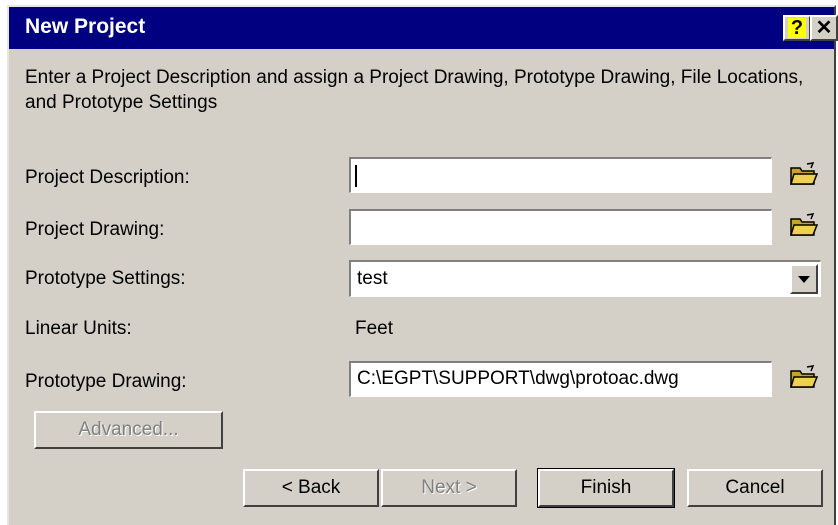  I want to click on cancel-button: Cancel, so click(755, 488).